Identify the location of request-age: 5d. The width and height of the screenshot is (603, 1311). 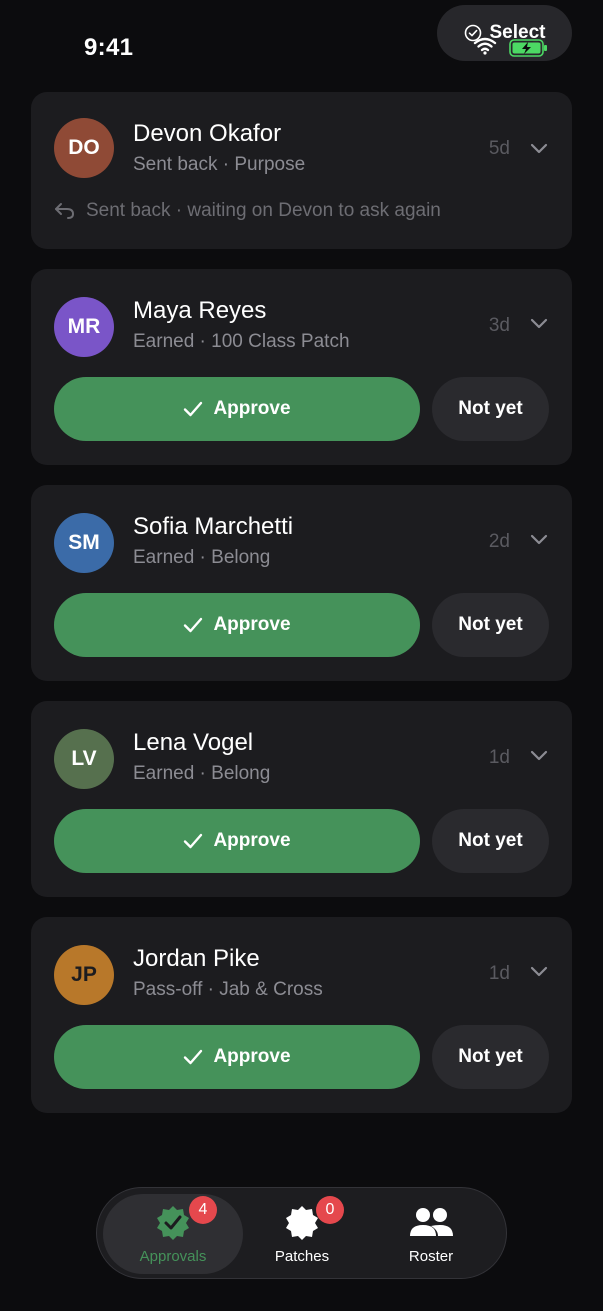
(499, 148).